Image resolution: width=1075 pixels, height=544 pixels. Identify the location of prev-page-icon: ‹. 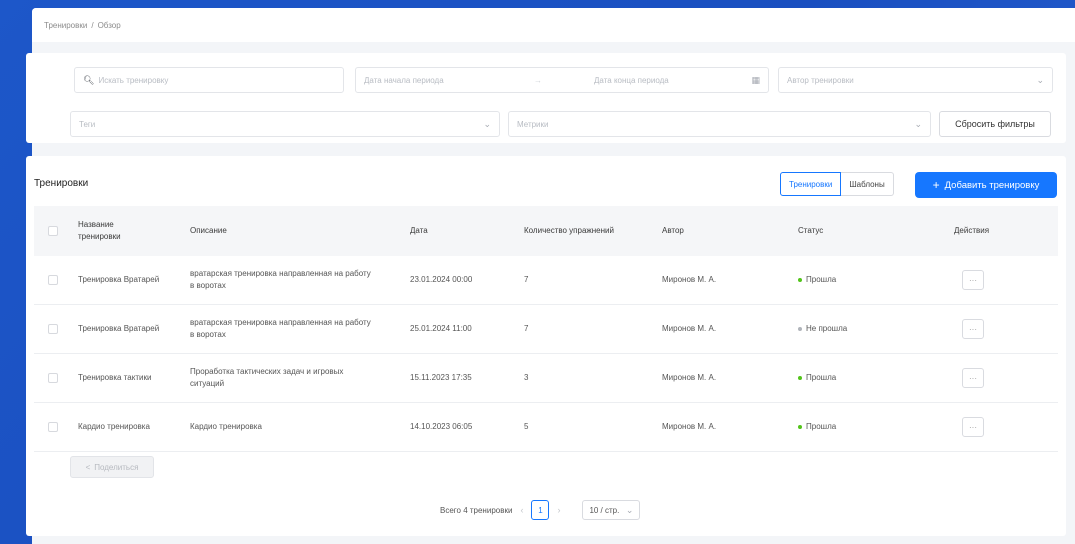
(521, 510).